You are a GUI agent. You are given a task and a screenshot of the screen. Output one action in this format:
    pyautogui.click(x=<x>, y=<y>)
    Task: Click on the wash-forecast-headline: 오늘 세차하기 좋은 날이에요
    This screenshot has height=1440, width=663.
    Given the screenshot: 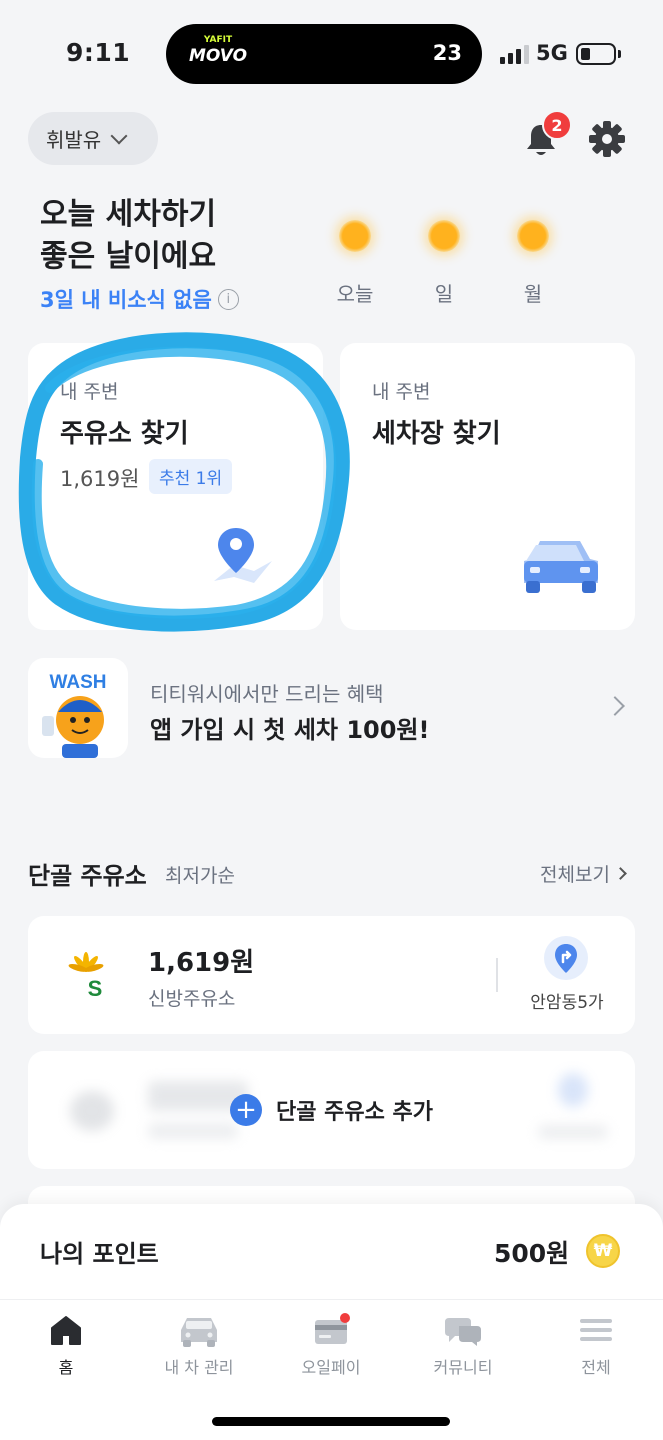 What is the action you would take?
    pyautogui.click(x=128, y=236)
    